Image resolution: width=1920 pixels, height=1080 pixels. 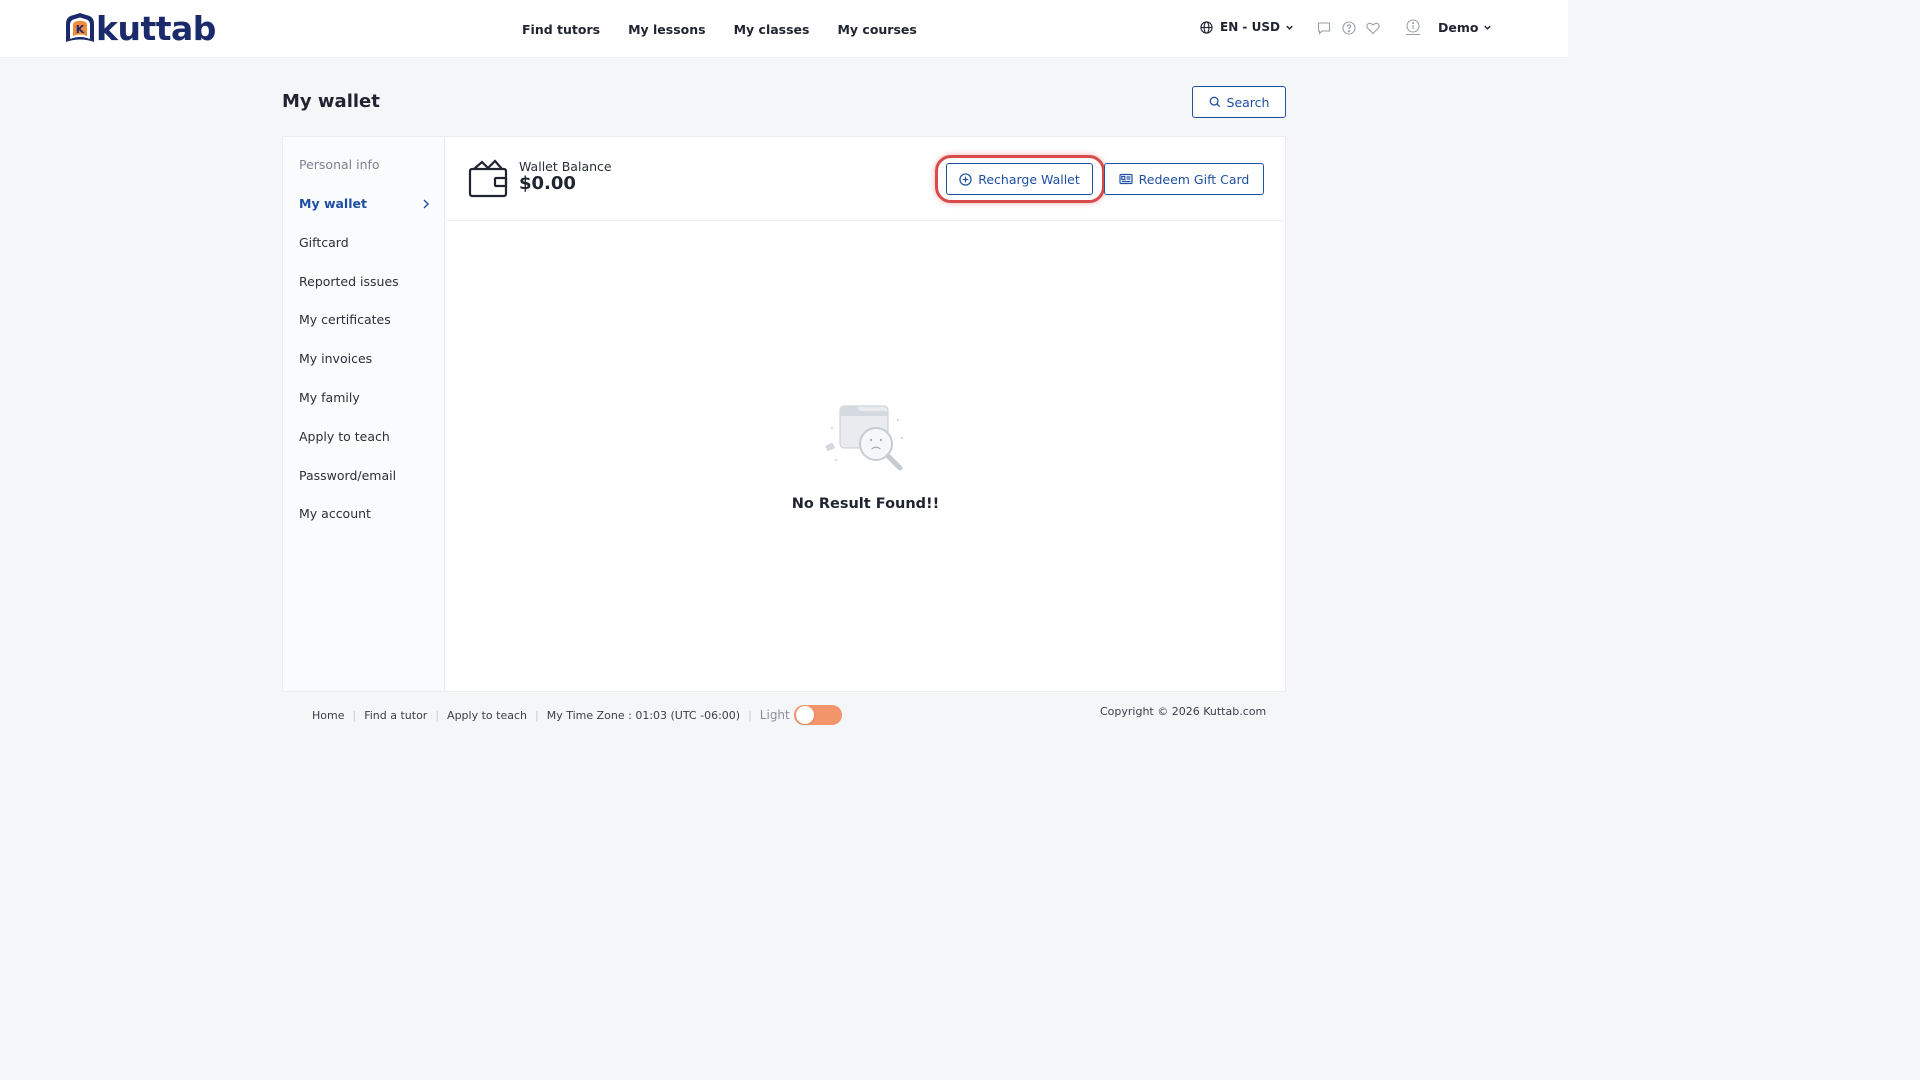 What do you see at coordinates (1458, 27) in the screenshot?
I see `user-name: Demo` at bounding box center [1458, 27].